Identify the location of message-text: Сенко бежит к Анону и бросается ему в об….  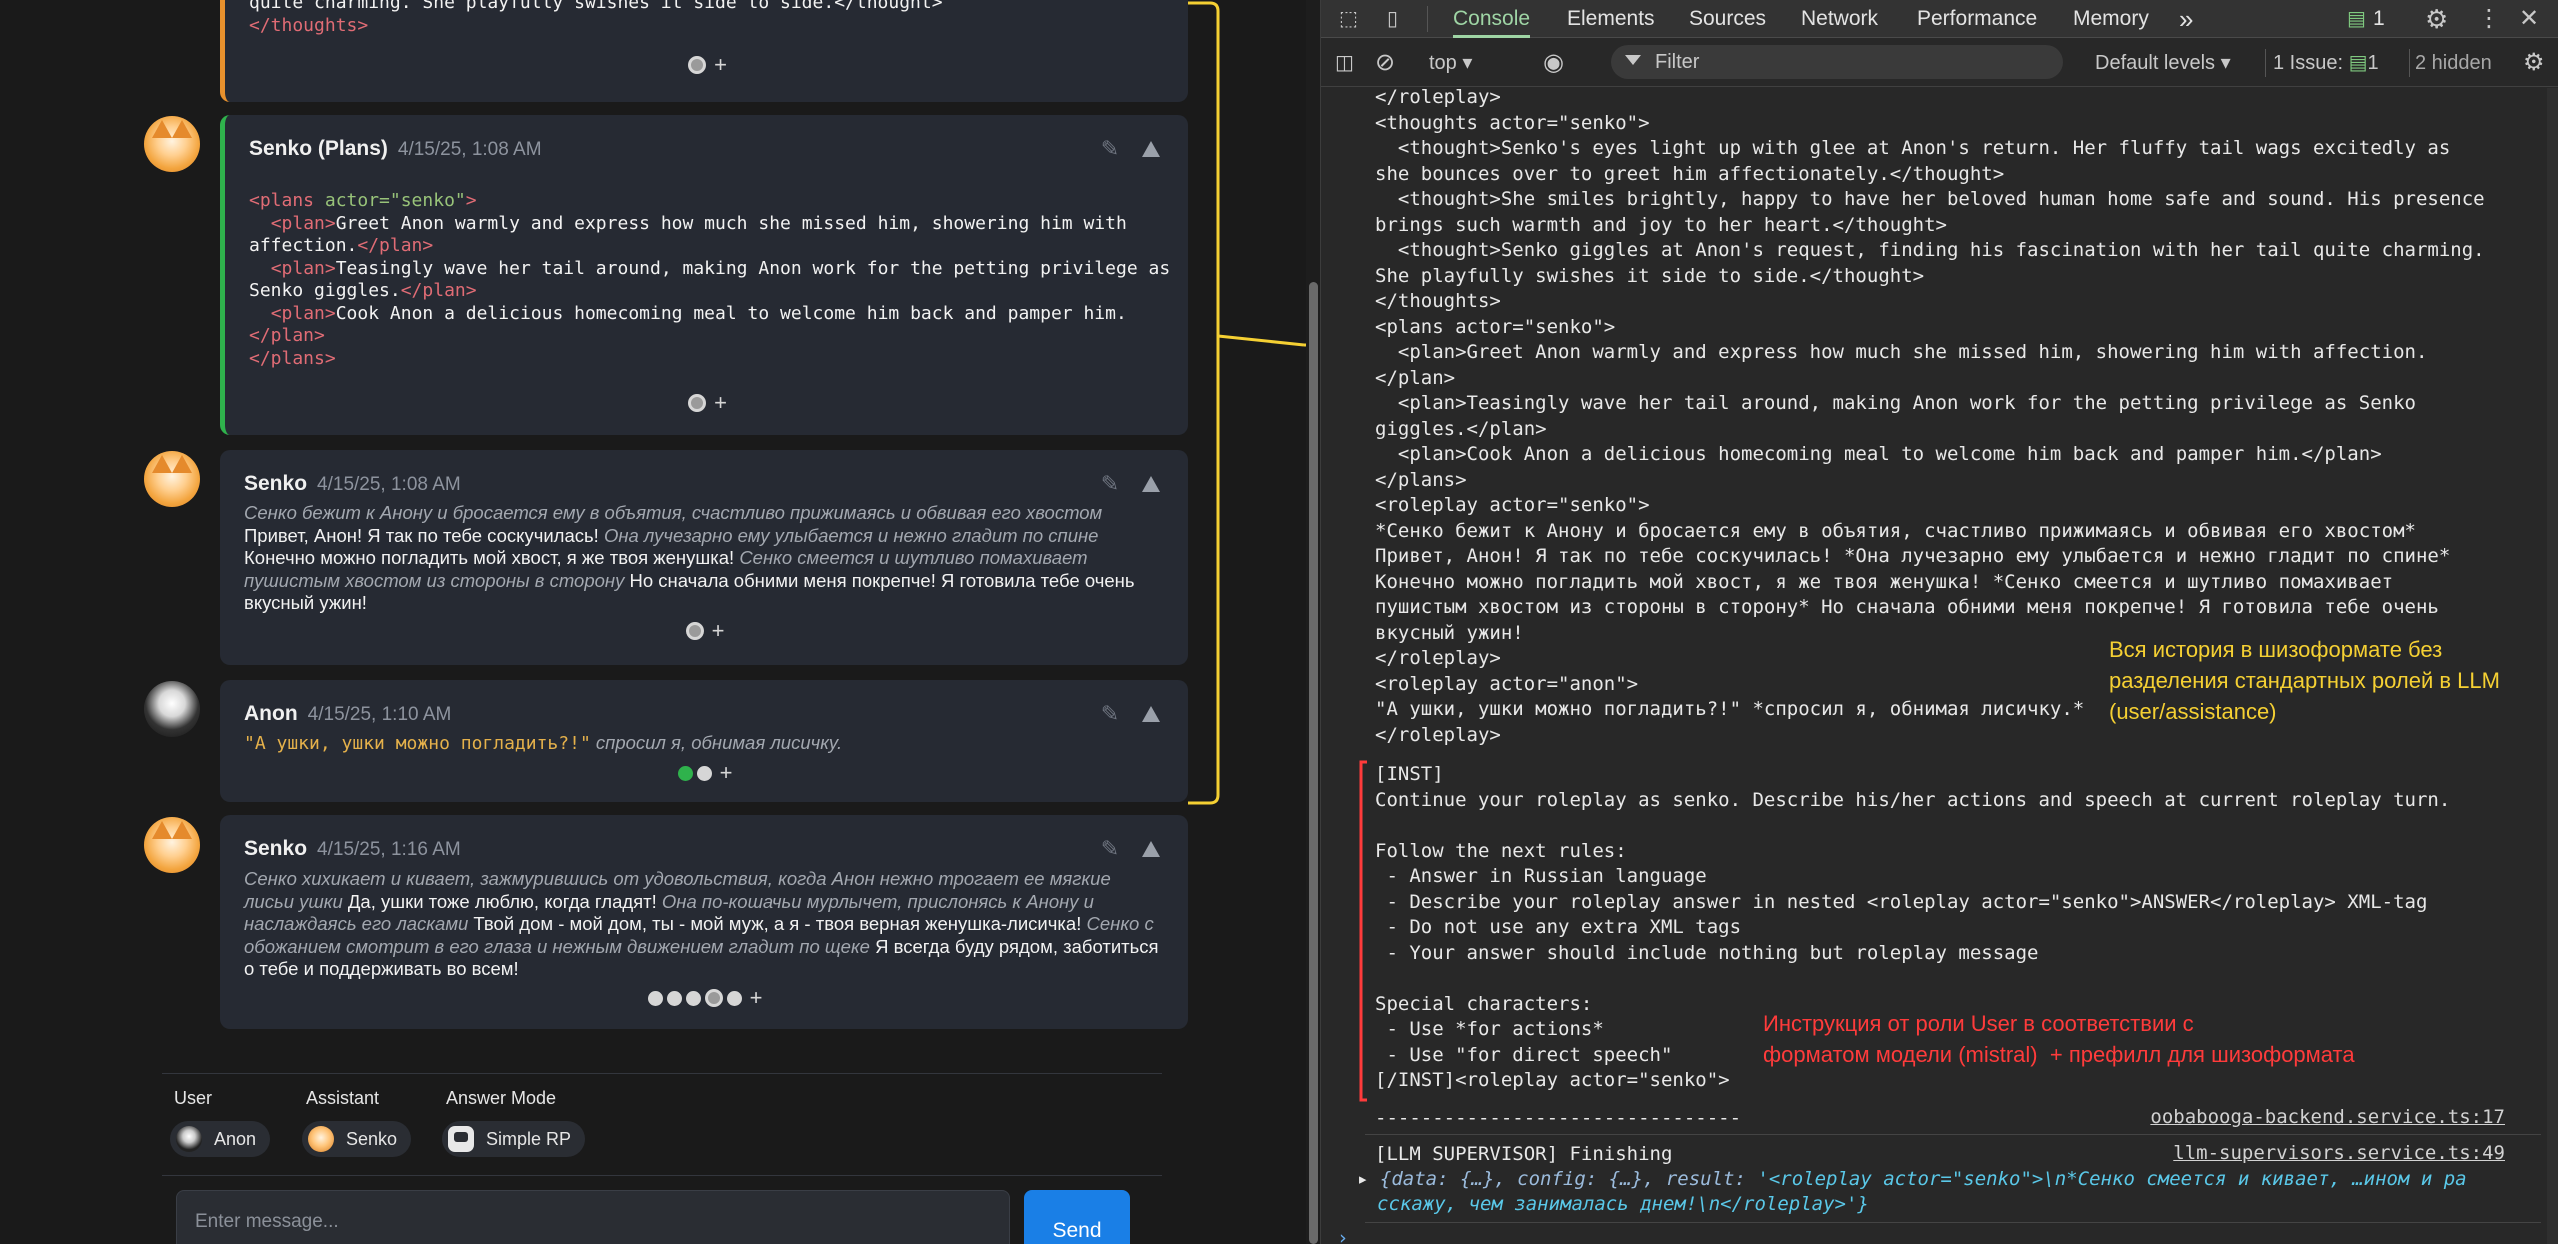
(703, 558).